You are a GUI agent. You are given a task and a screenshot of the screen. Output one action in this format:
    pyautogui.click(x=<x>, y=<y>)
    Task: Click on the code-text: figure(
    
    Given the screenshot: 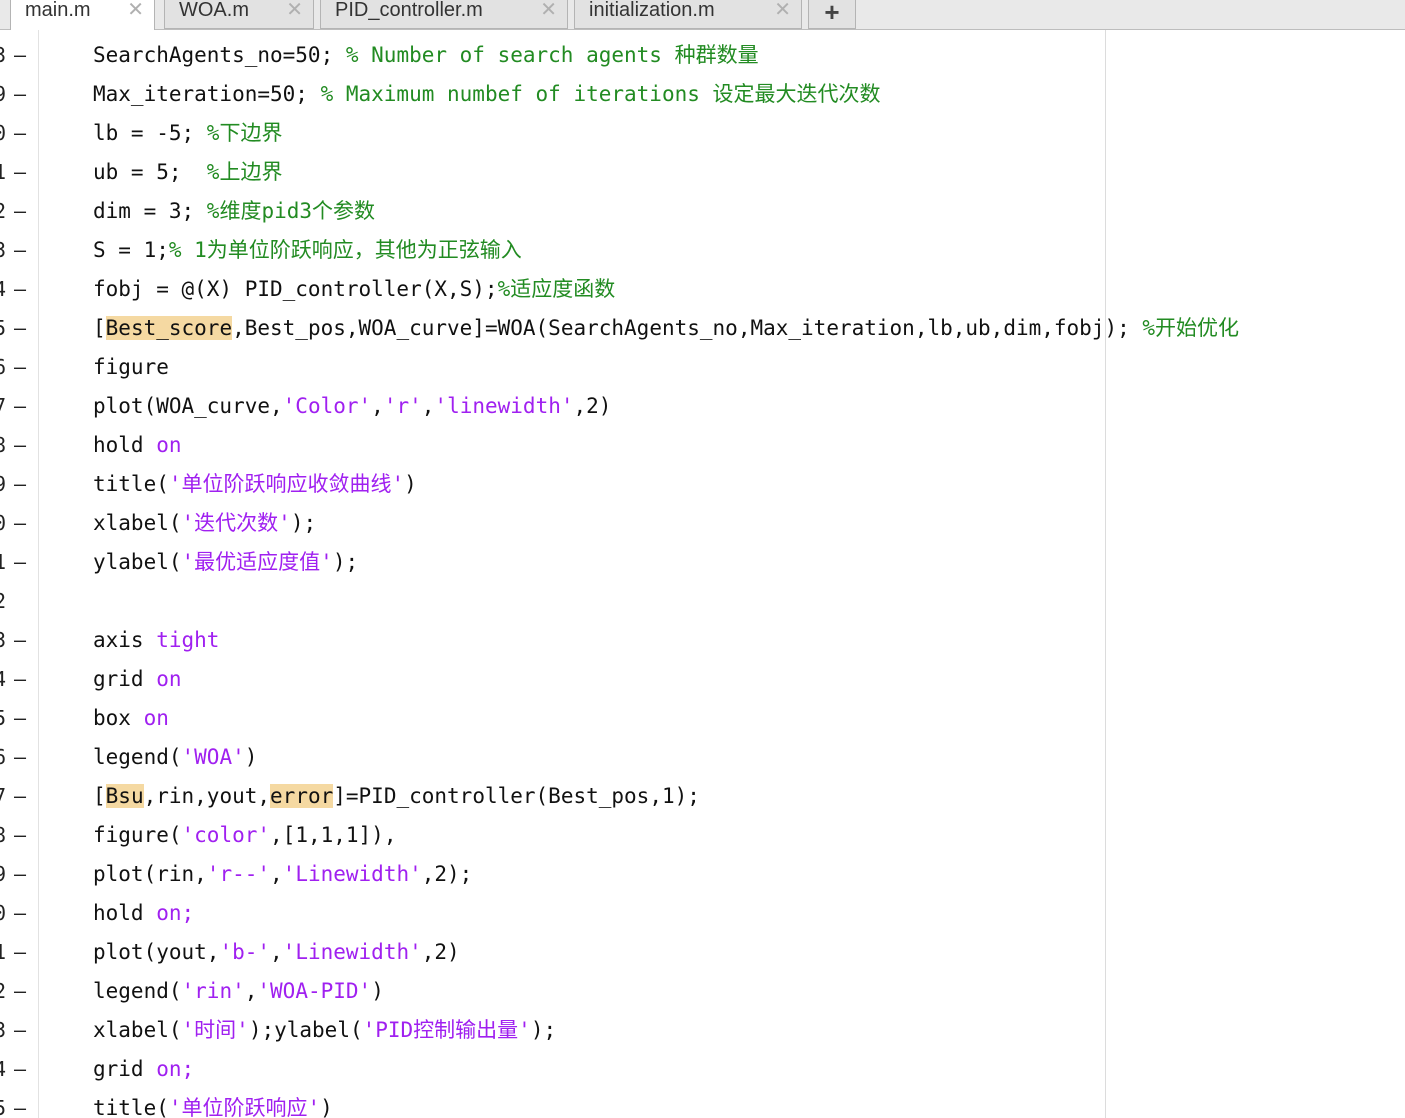 What is the action you would take?
    pyautogui.click(x=137, y=835)
    